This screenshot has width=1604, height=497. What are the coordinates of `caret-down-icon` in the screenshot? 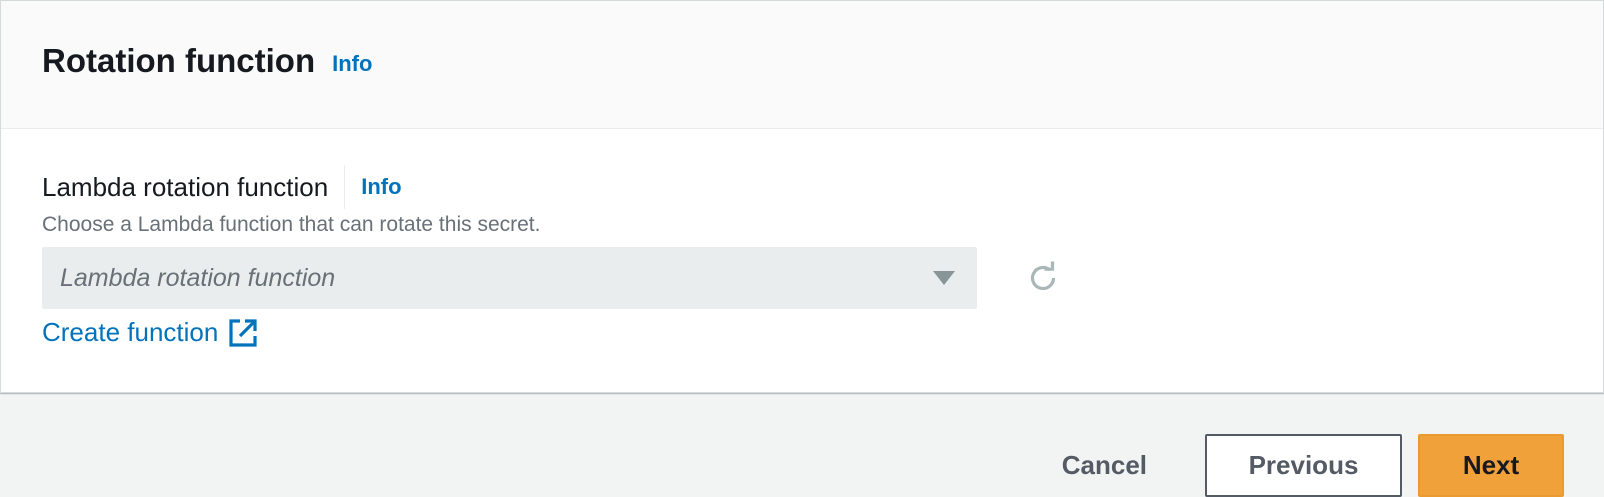 It's located at (944, 278).